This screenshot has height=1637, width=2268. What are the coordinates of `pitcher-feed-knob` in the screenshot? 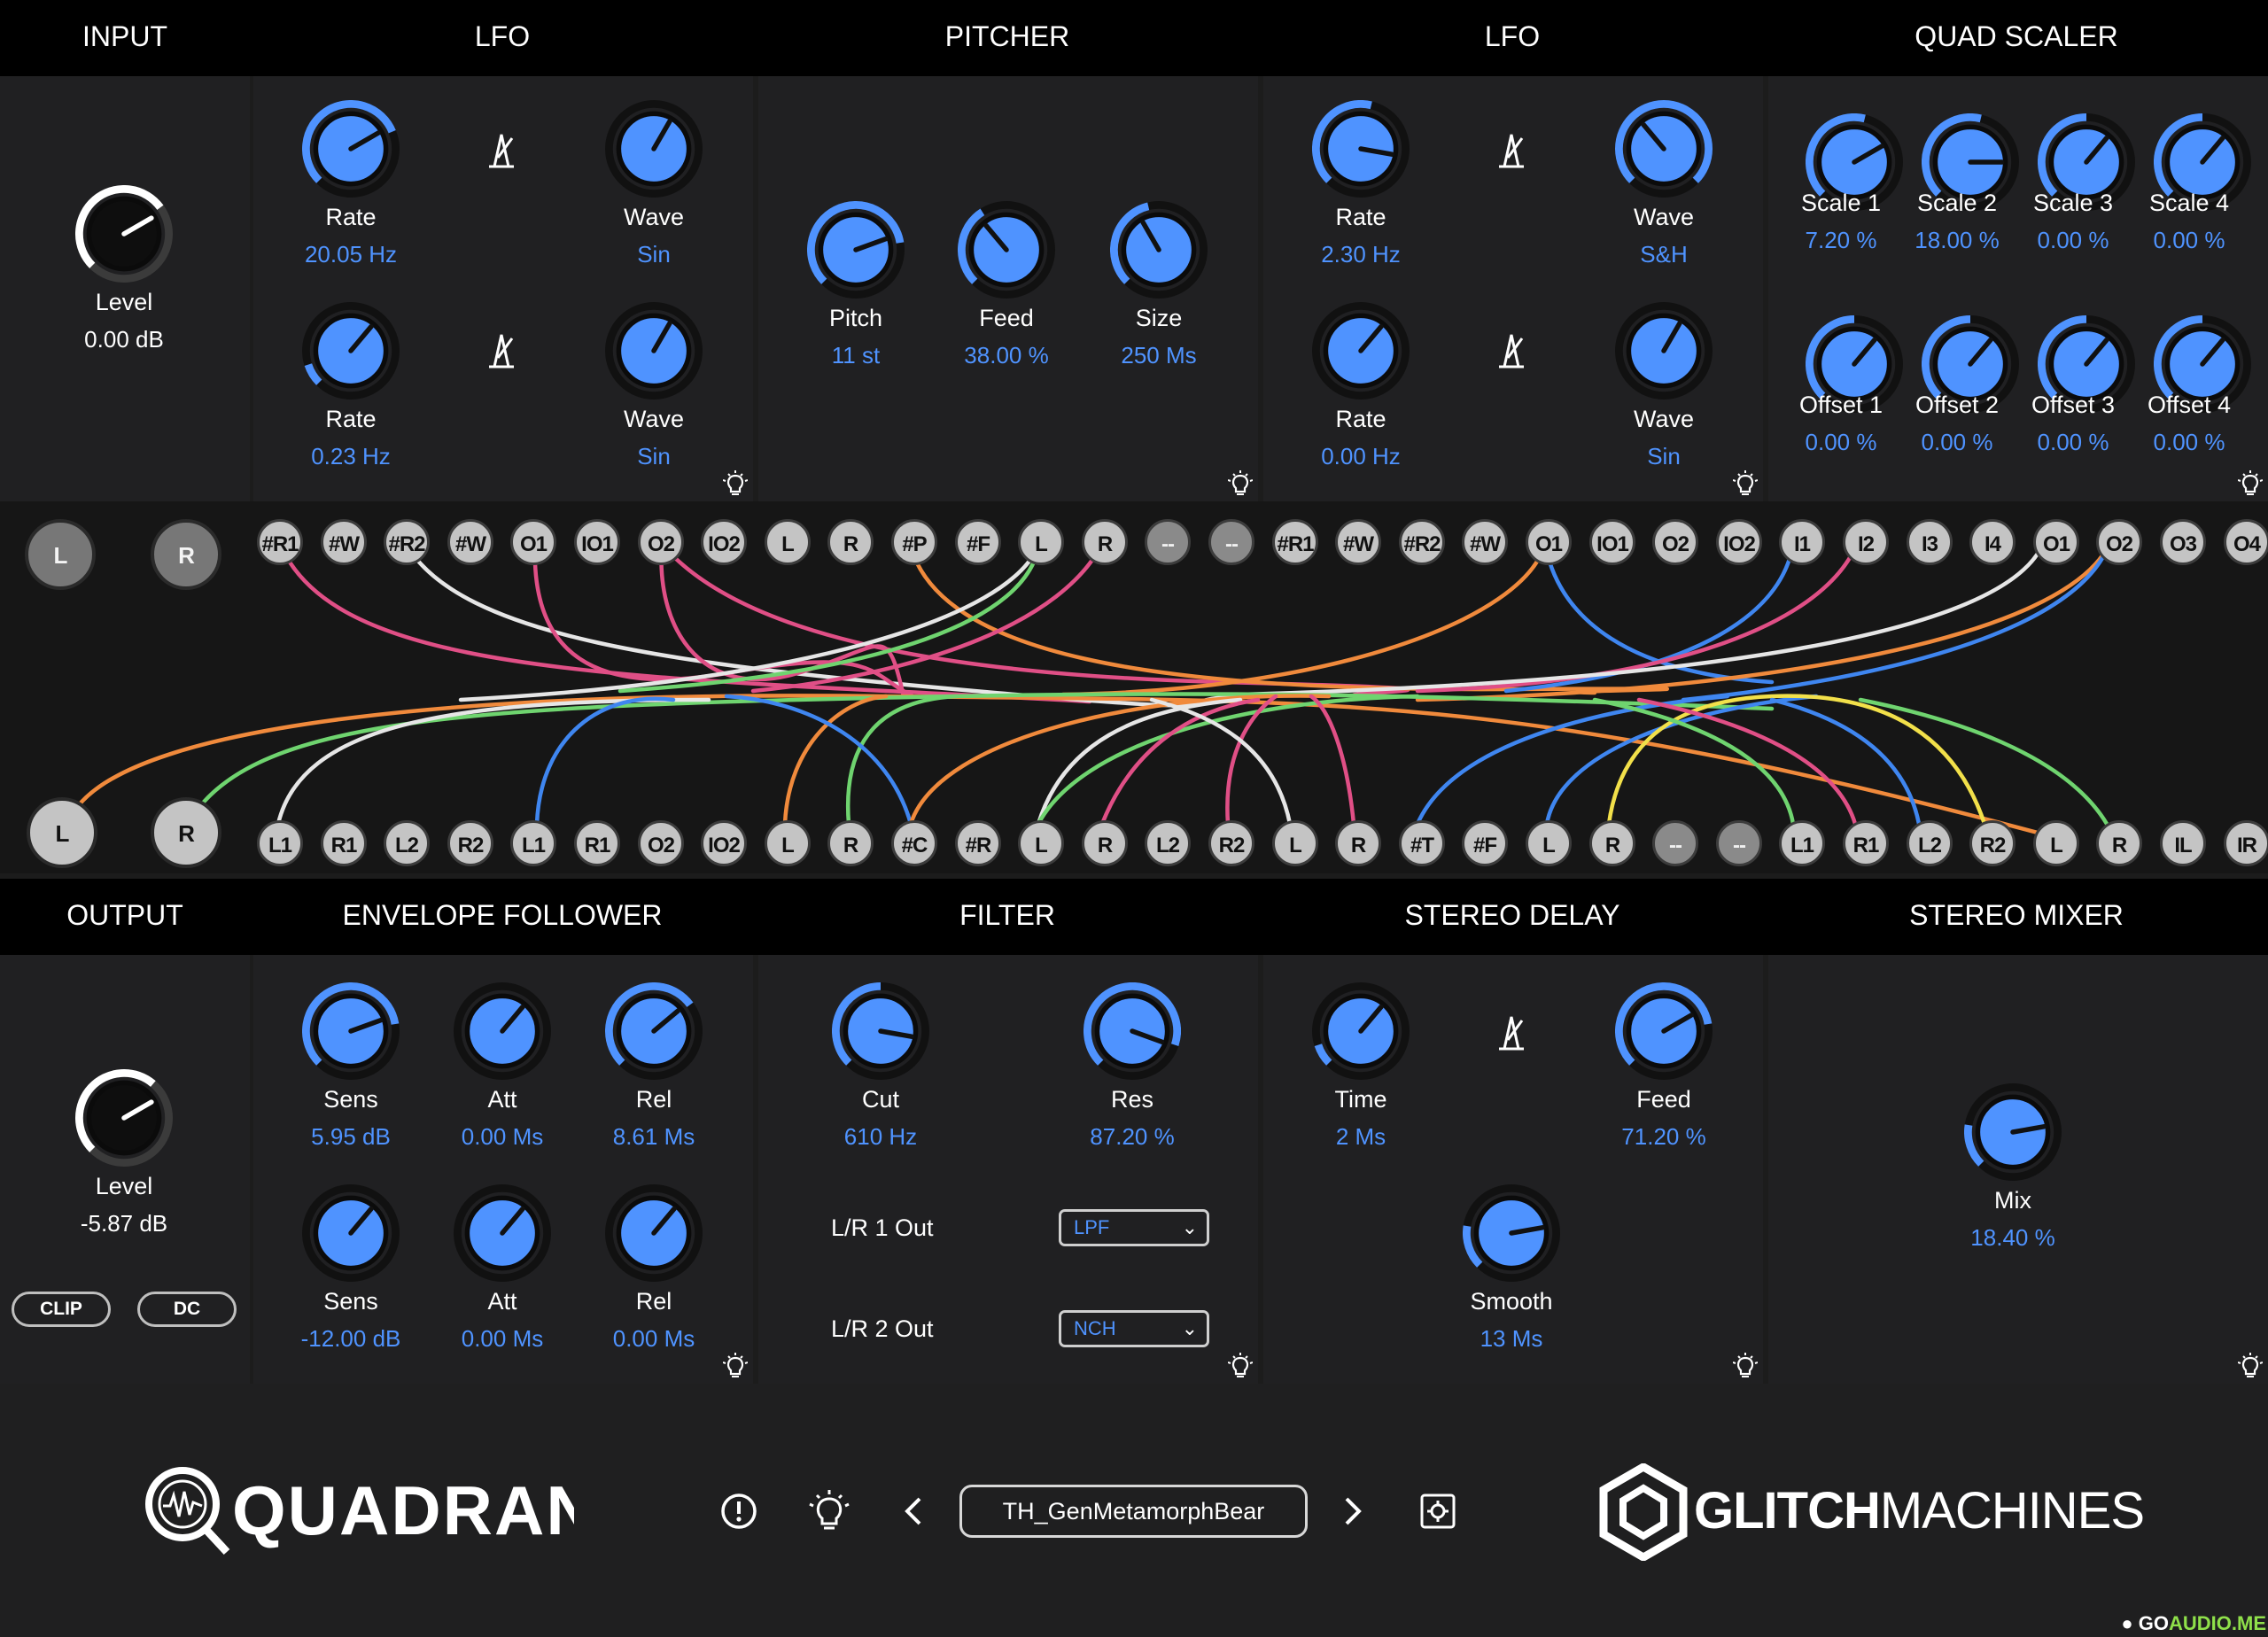 It's located at (1006, 250).